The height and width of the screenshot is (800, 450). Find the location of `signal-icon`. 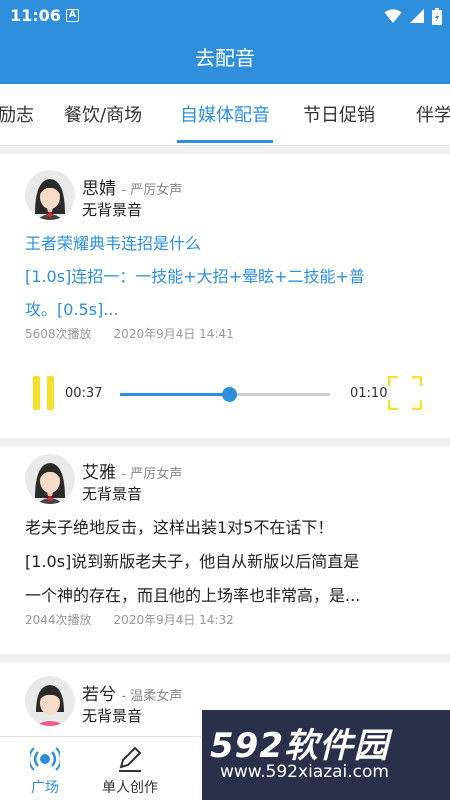

signal-icon is located at coordinates (417, 16).